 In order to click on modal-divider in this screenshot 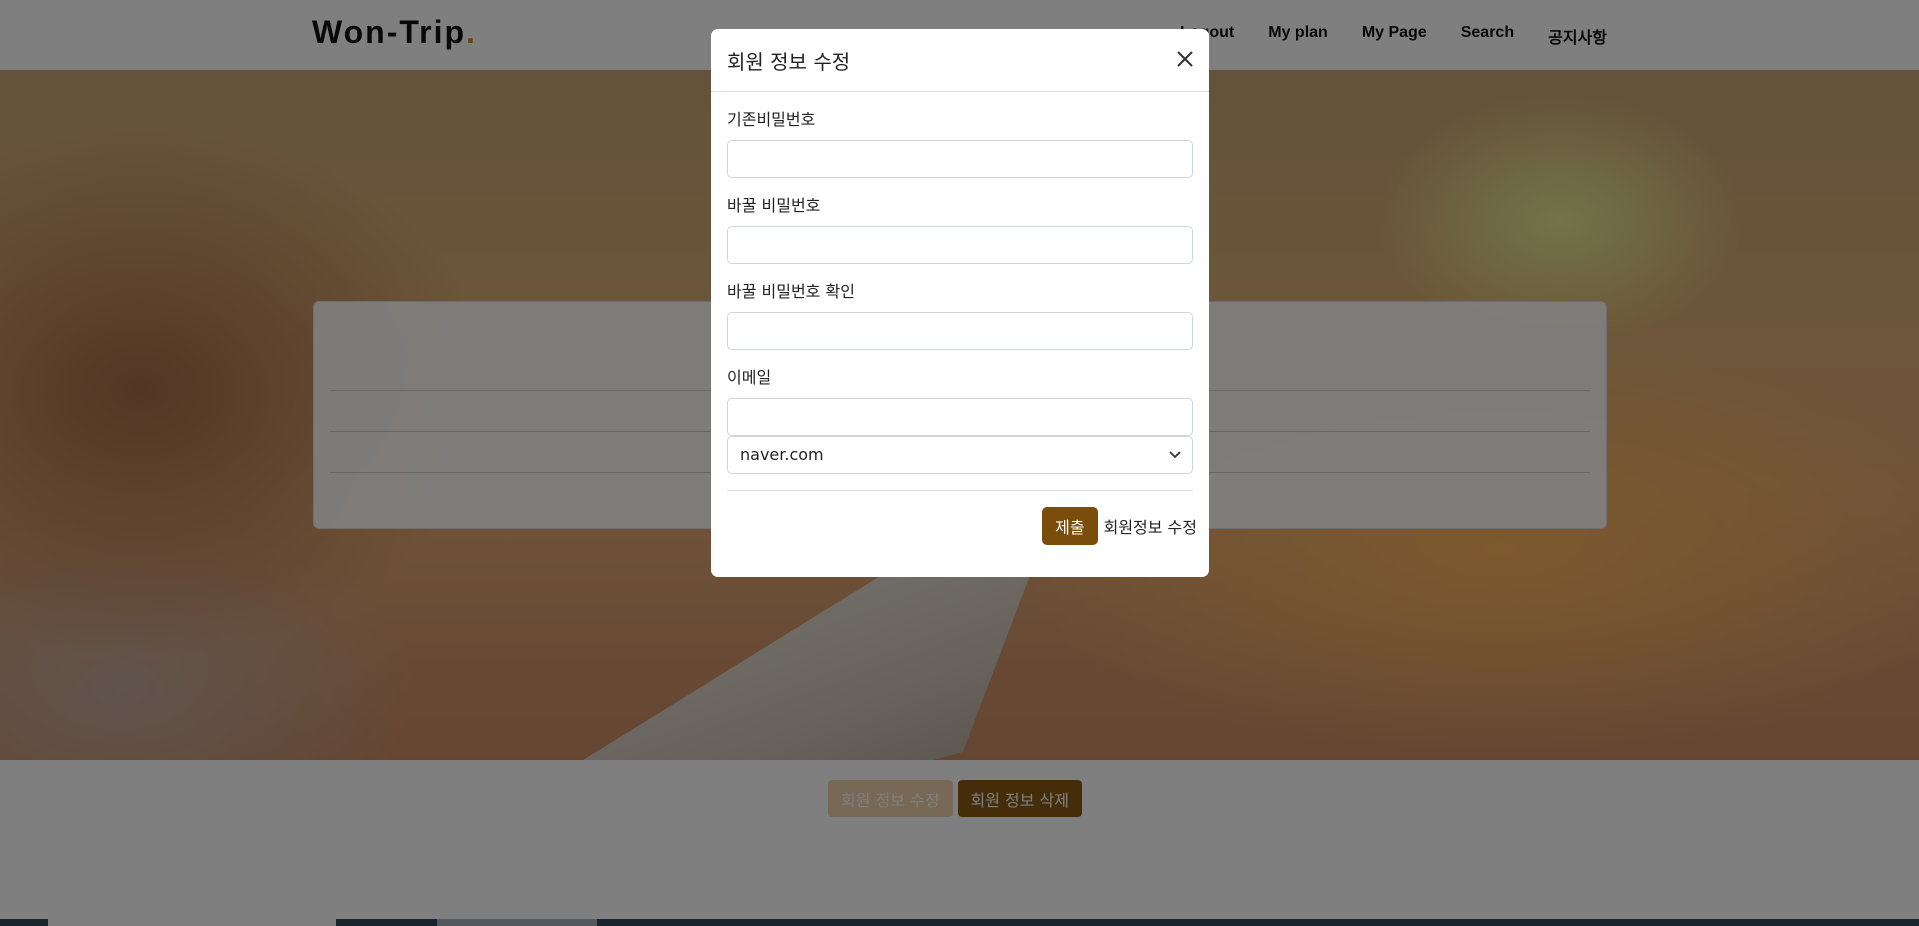, I will do `click(960, 490)`.